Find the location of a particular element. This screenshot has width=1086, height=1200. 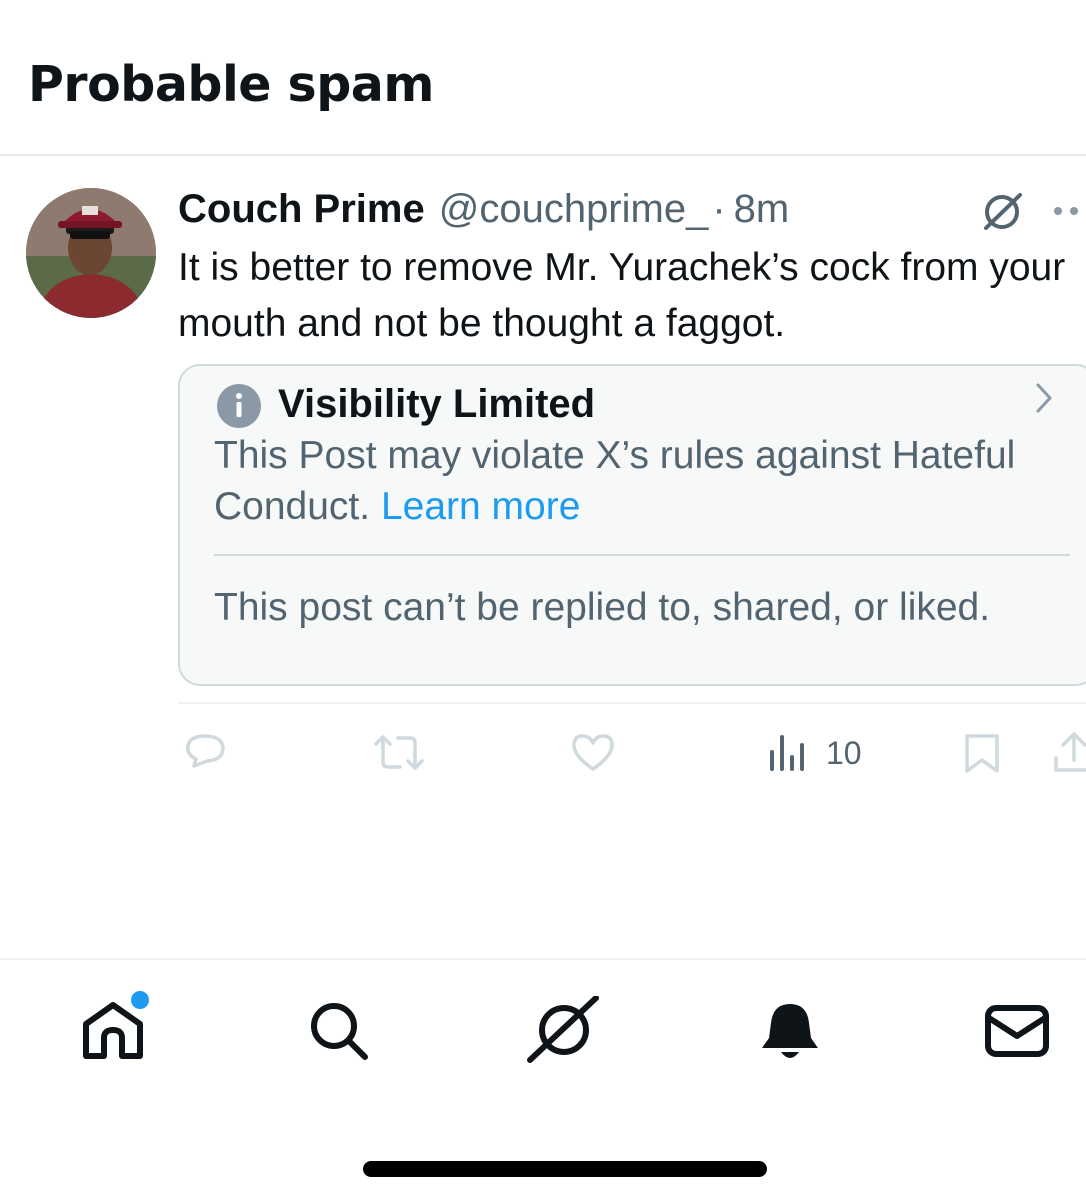

avatar is located at coordinates (91, 253).